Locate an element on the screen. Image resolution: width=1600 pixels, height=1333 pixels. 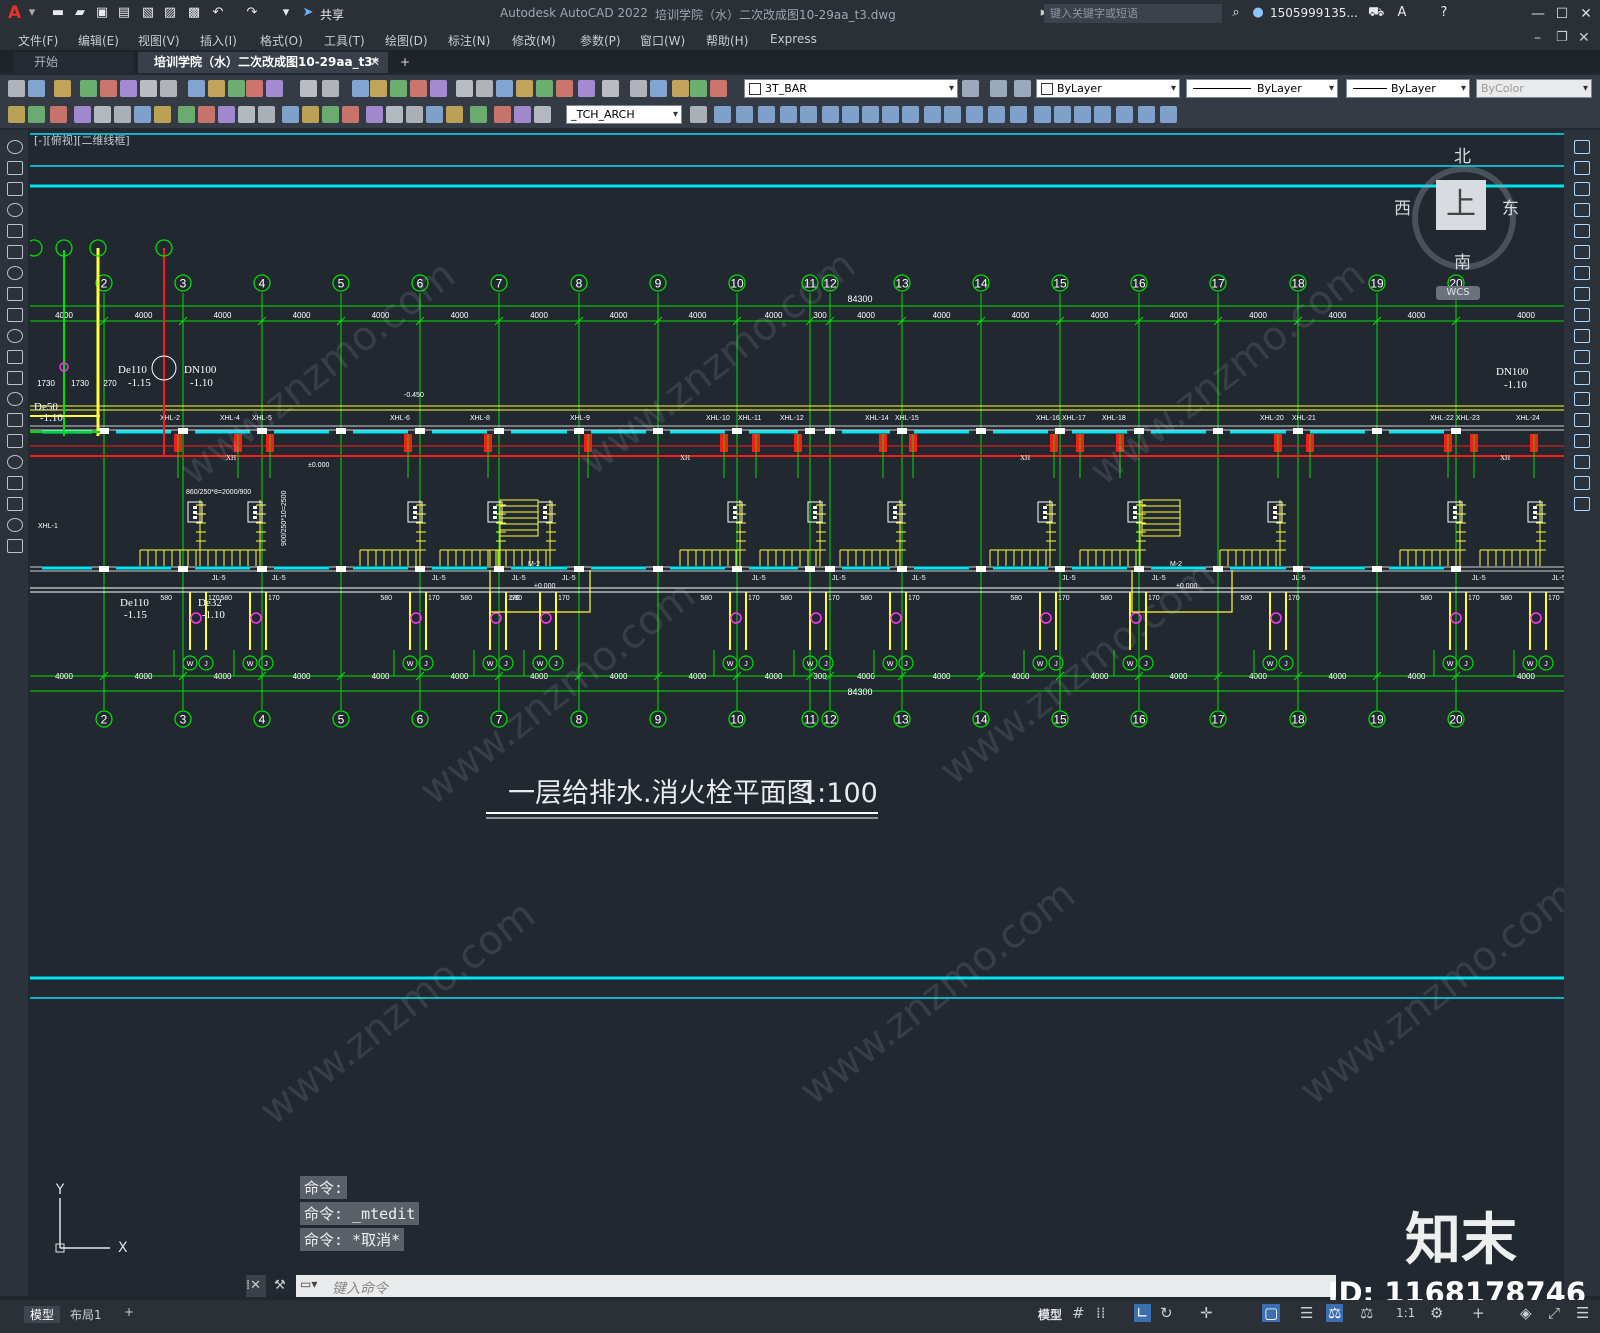
command-input: ▭▾ 键入命令 is located at coordinates (816, 1286).